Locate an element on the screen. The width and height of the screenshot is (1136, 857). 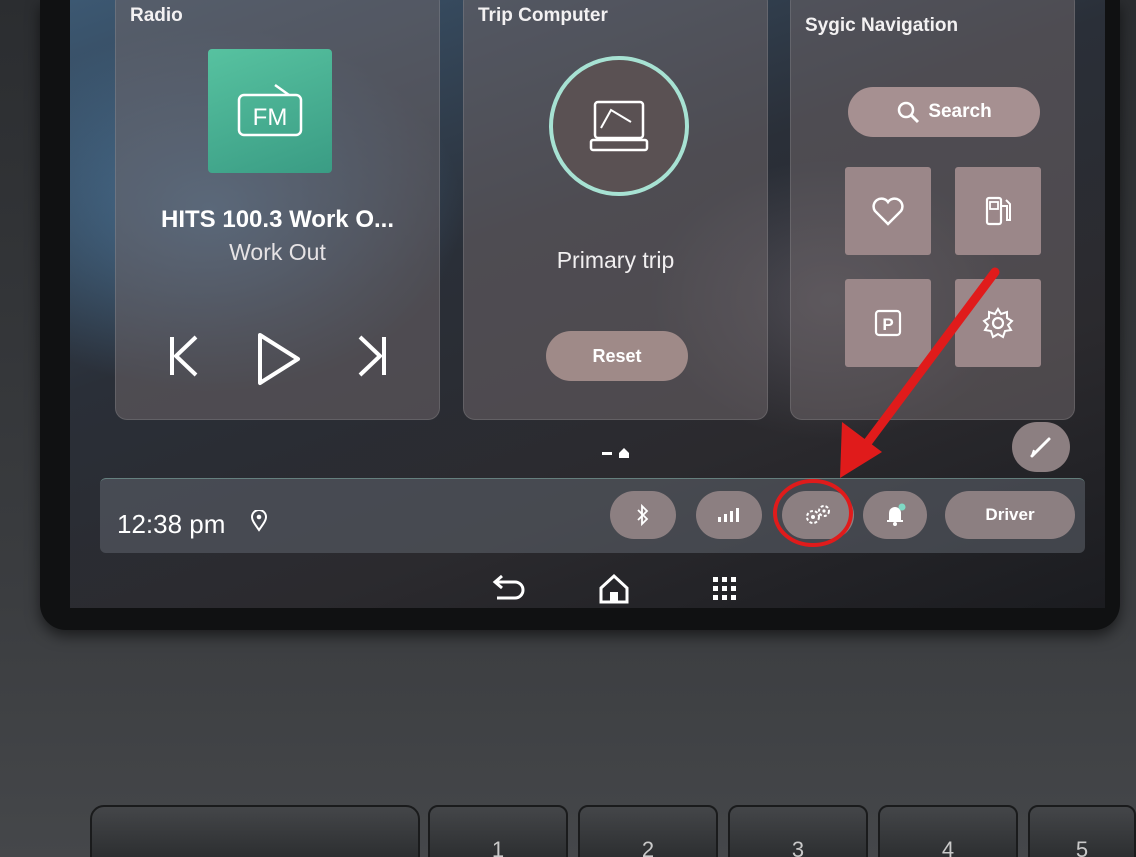
back-icon is located at coordinates (505, 589).